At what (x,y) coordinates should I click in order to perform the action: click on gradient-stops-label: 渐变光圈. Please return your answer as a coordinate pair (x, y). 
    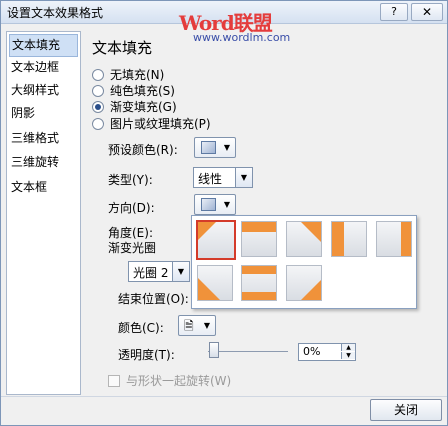
    Looking at the image, I should click on (132, 248).